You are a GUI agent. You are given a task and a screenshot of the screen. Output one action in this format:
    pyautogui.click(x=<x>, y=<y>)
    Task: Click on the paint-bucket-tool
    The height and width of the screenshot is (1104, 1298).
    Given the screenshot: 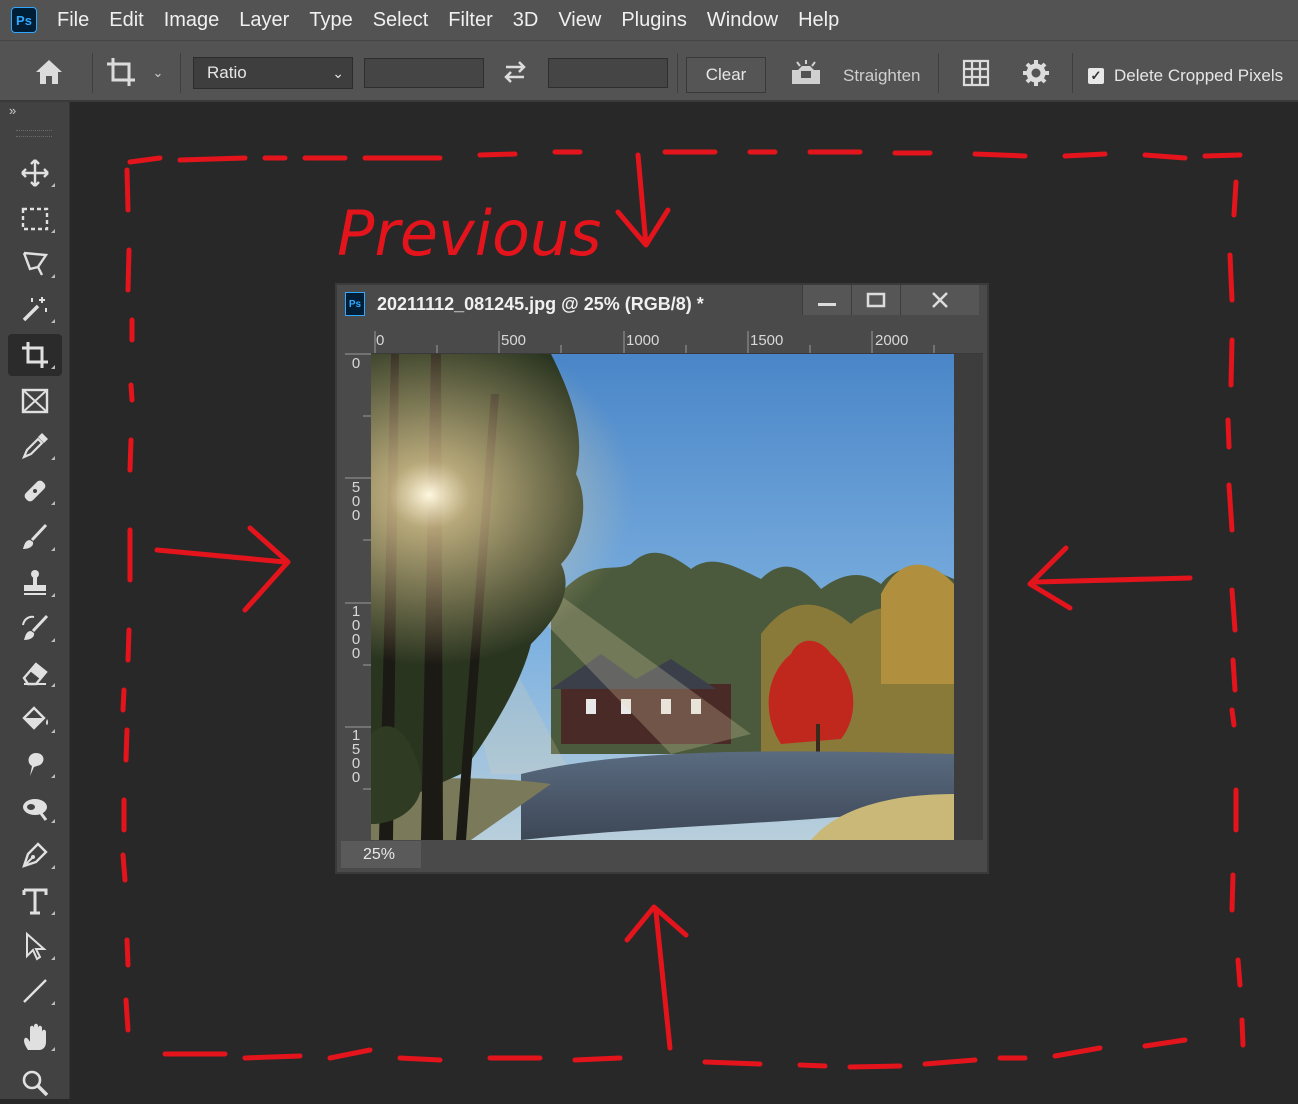 What is the action you would take?
    pyautogui.click(x=35, y=719)
    